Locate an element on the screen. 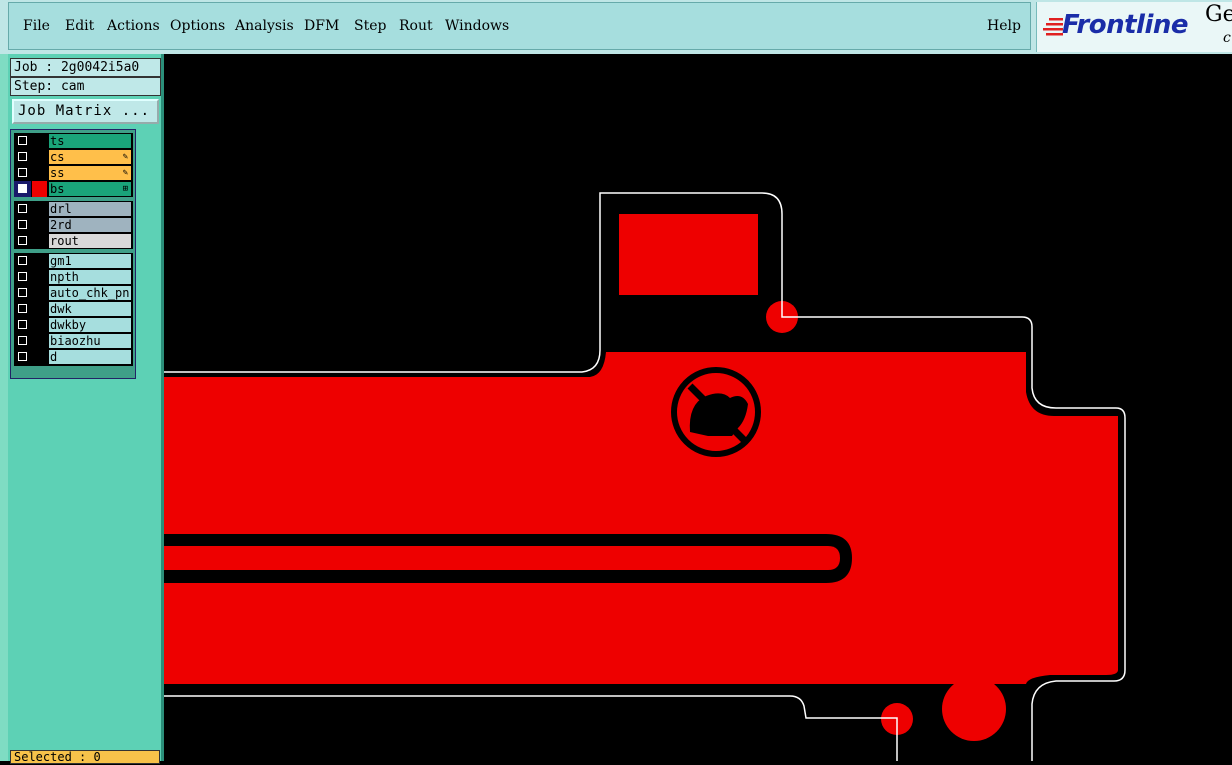 Image resolution: width=1232 pixels, height=765 pixels. layer-row-auto_chk_pn: auto_chk_pn is located at coordinates (73, 293).